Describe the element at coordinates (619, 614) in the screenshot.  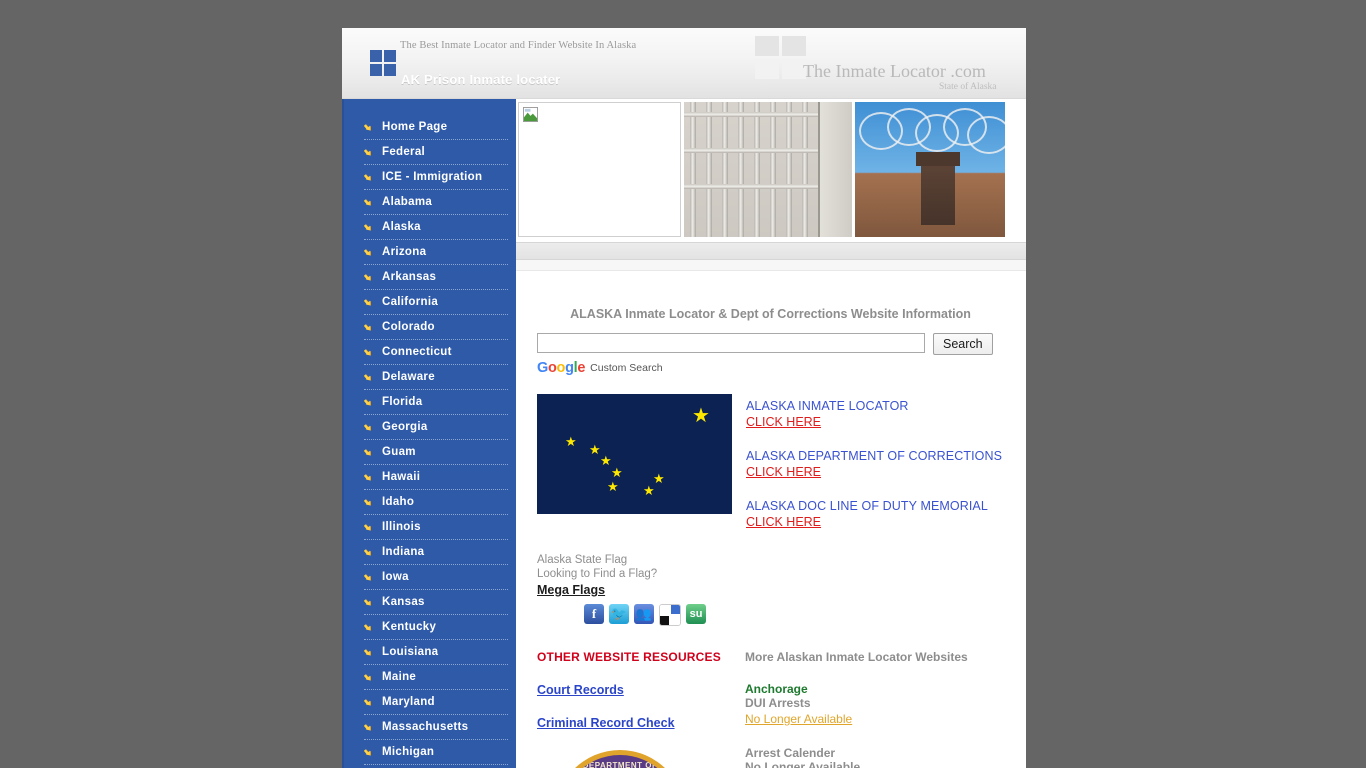
I see `twitter-icon: 🐦` at that location.